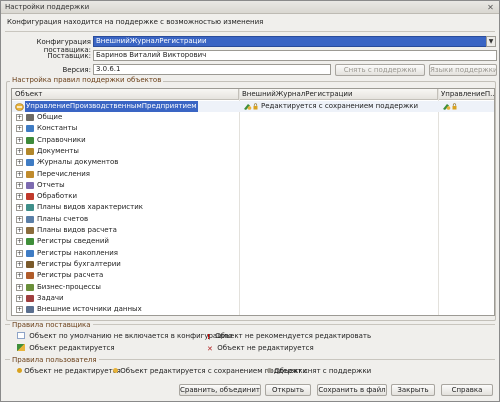 This screenshot has height=402, width=500. I want to click on legend-item: Объект не редактируется, so click(69, 371).